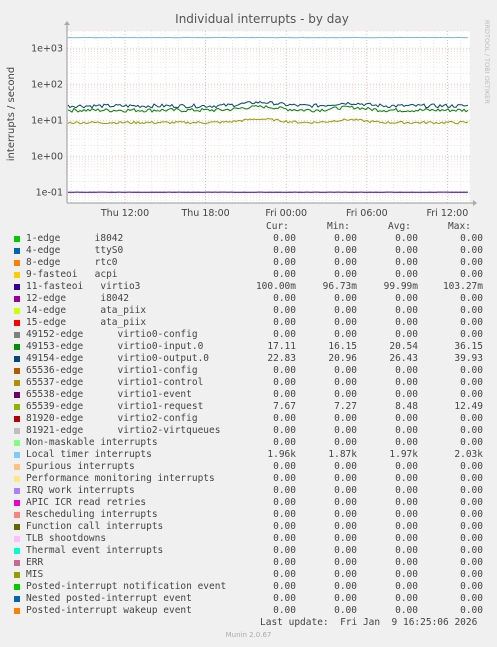 The height and width of the screenshot is (647, 497). Describe the element at coordinates (248, 503) in the screenshot. I see `legend-row: APIC ICR read retries 0.00 0.00 0.00 0.00` at that location.